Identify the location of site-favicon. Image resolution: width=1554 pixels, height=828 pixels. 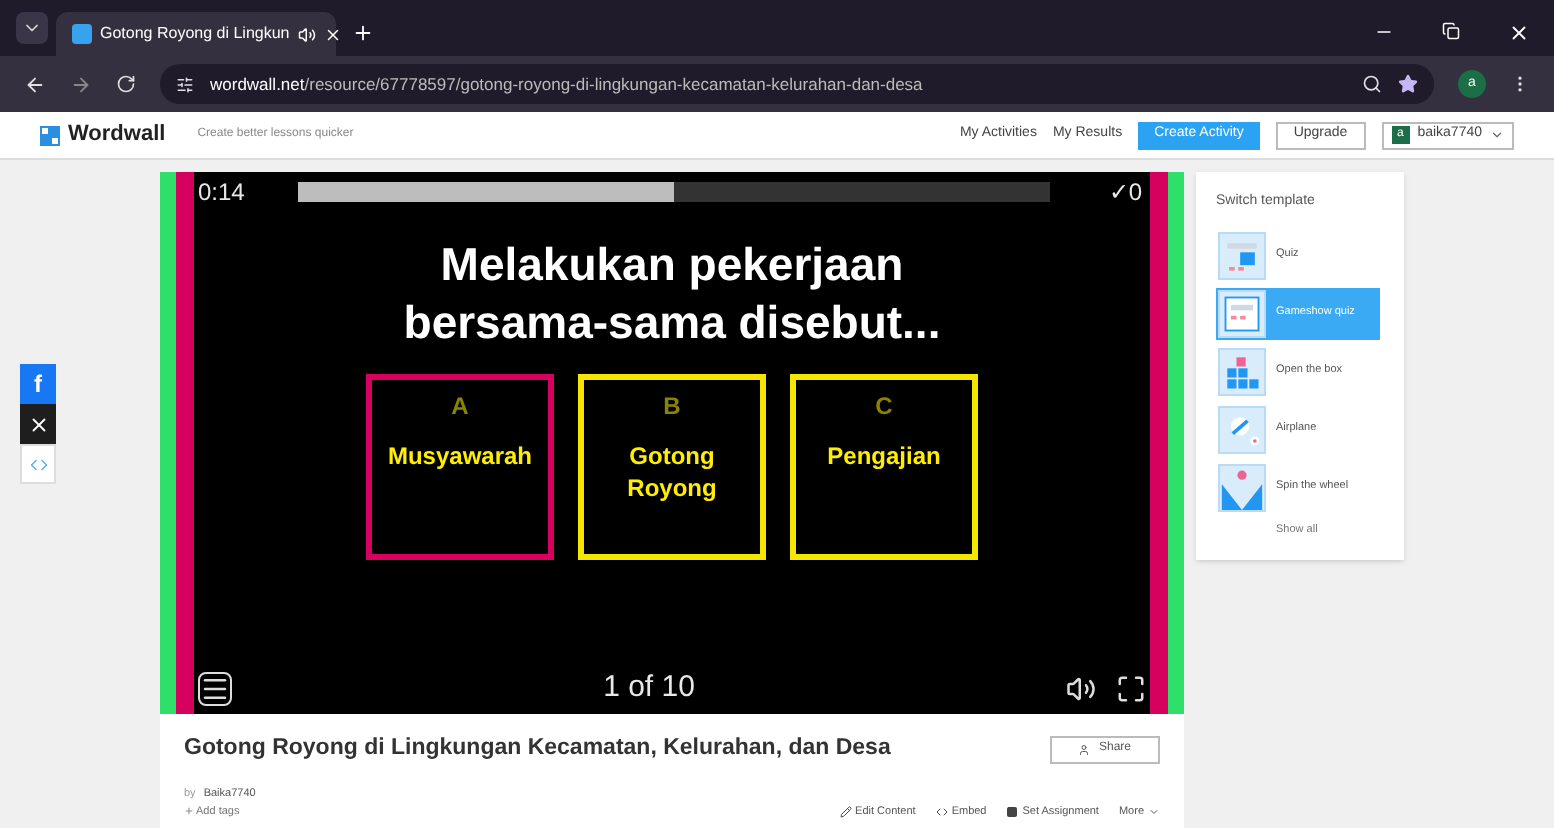
(82, 34).